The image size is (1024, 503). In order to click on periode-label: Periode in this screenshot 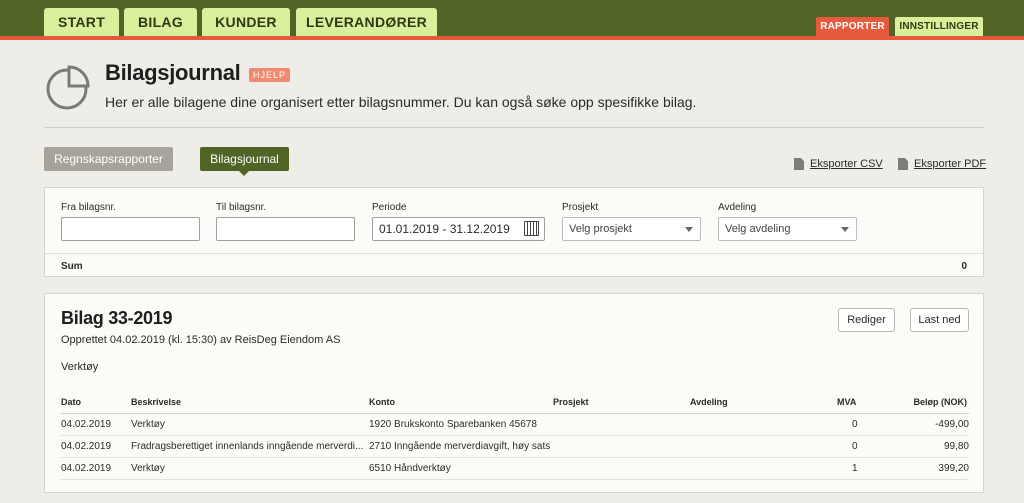, I will do `click(389, 207)`.